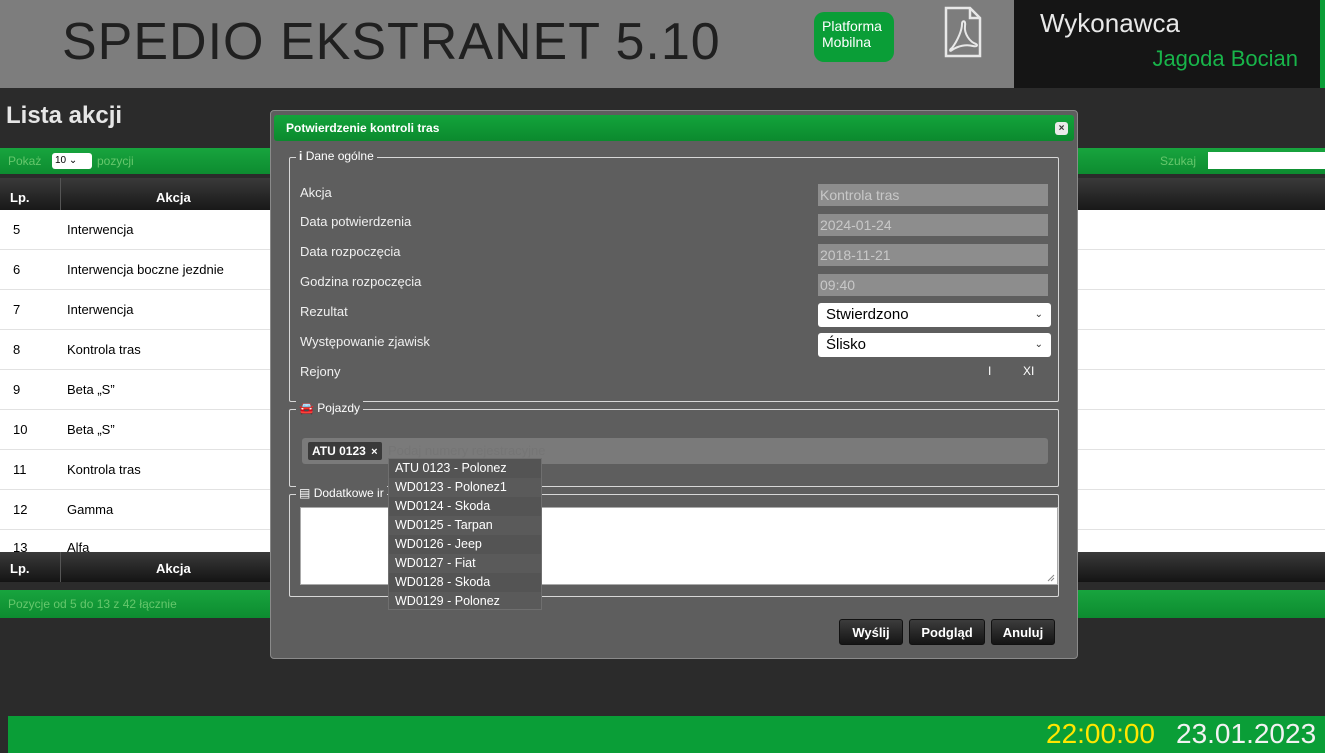  I want to click on resize-handle-icon, so click(1050, 577).